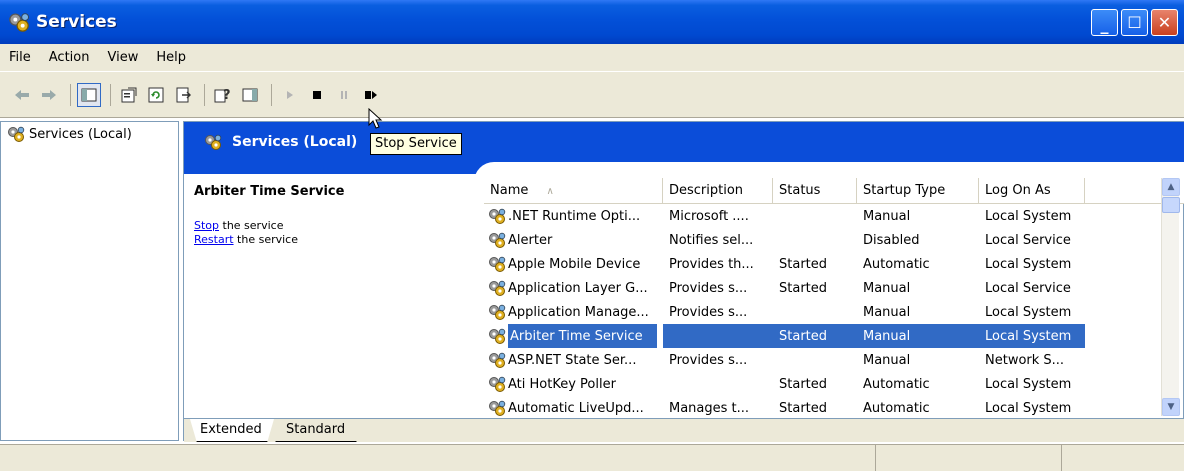  I want to click on column-header-label: Name, so click(509, 190).